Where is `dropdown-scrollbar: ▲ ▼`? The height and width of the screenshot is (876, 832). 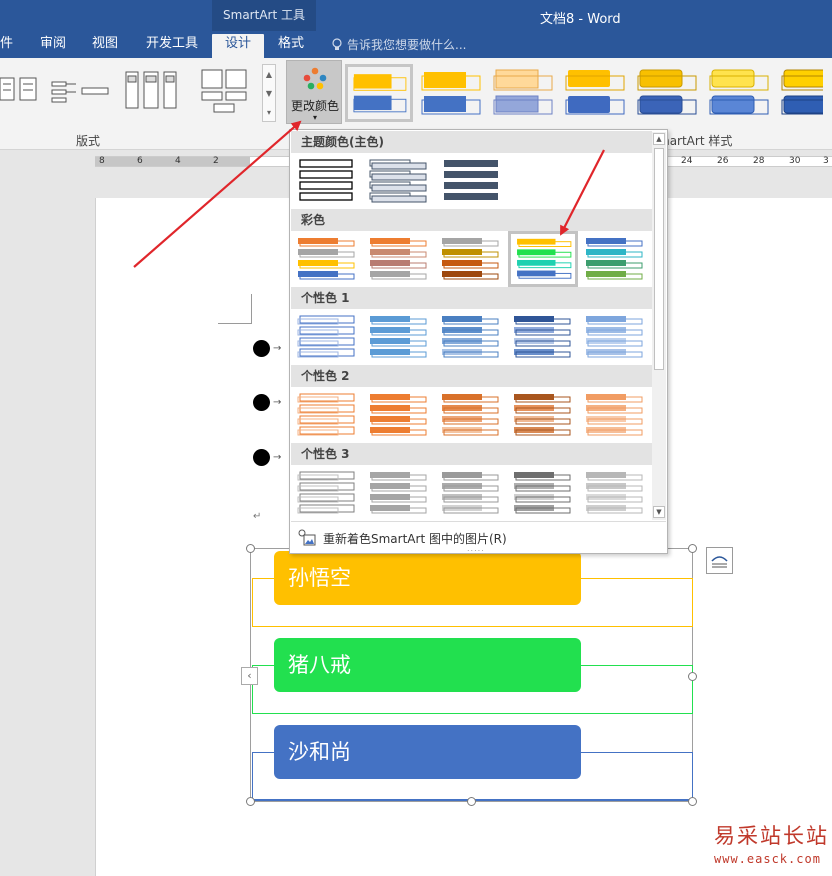
dropdown-scrollbar: ▲ ▼ is located at coordinates (659, 326).